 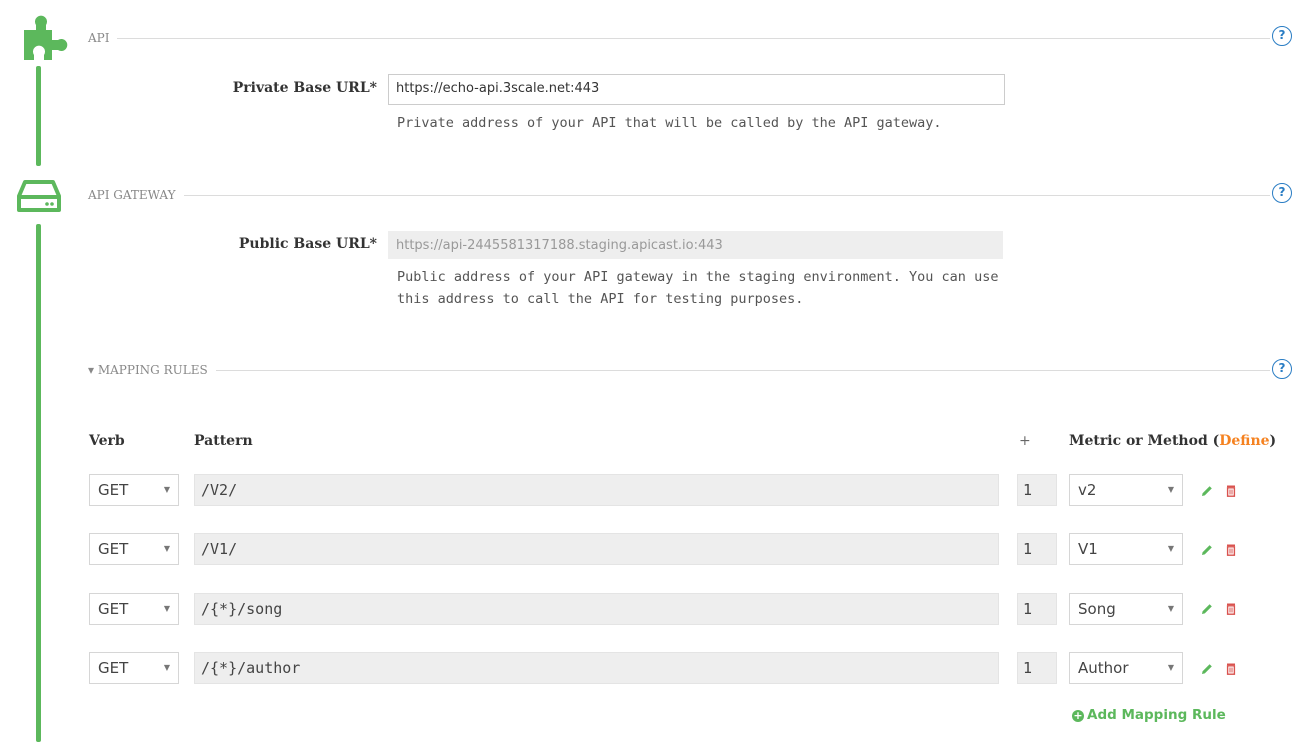 I want to click on private-base-url-label: Private Base URL*, so click(x=304, y=88).